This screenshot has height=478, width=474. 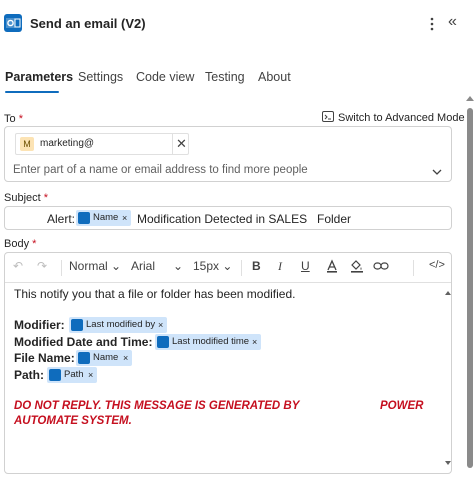 What do you see at coordinates (95, 266) in the screenshot?
I see `paragraph-style-dropdown: Normal ⌄` at bounding box center [95, 266].